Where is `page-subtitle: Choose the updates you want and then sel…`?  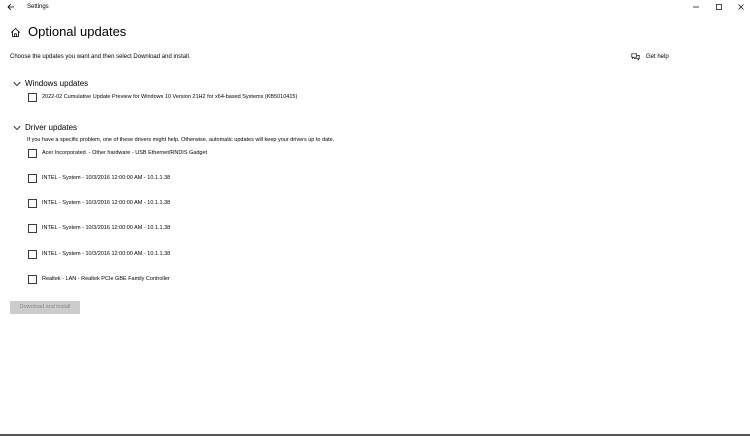 page-subtitle: Choose the updates you want and then sel… is located at coordinates (100, 57).